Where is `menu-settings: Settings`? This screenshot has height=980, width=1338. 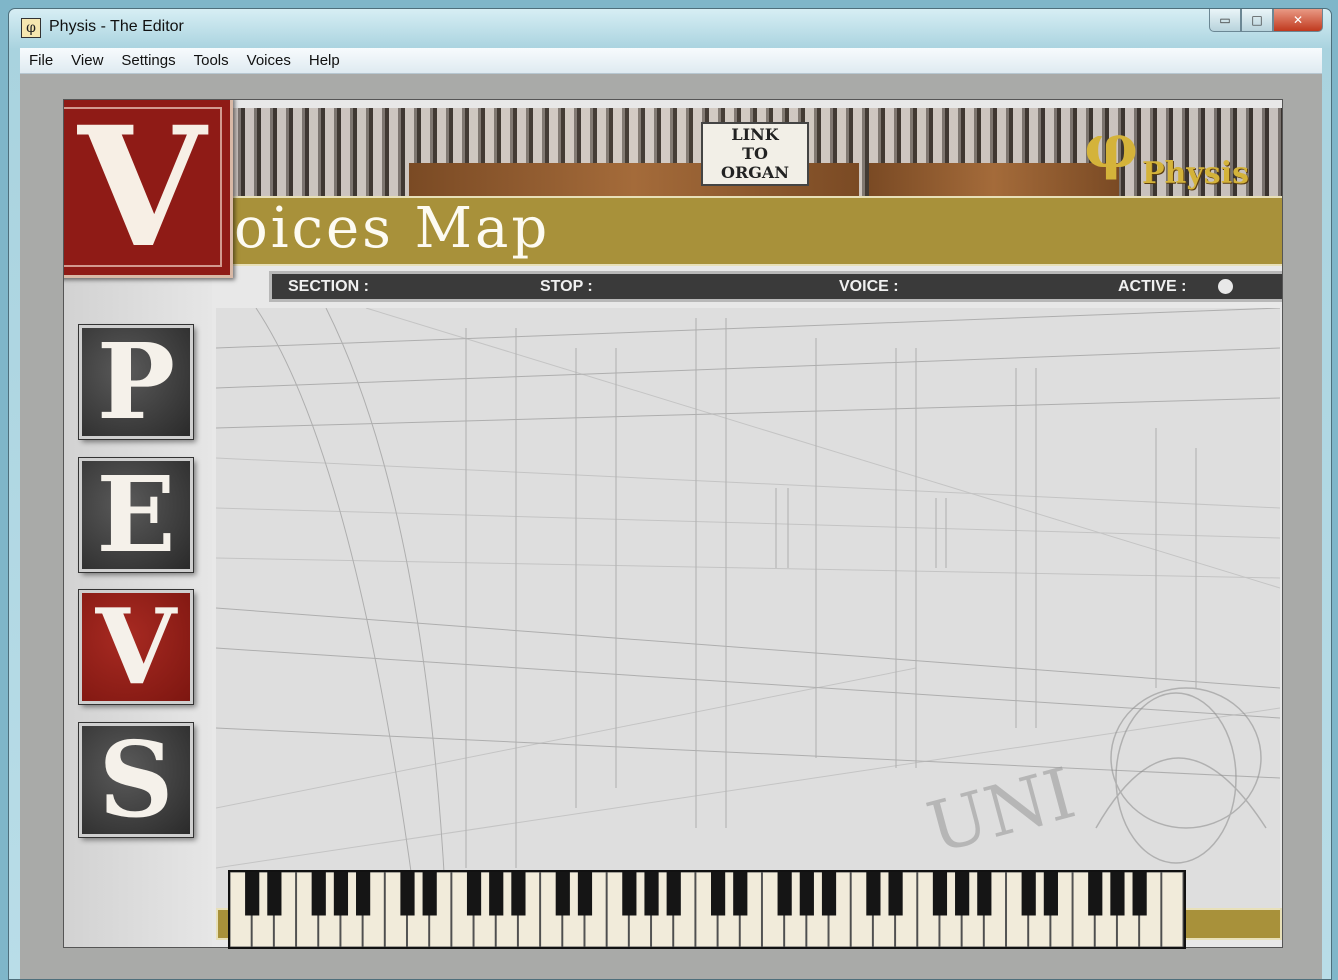 menu-settings: Settings is located at coordinates (148, 60).